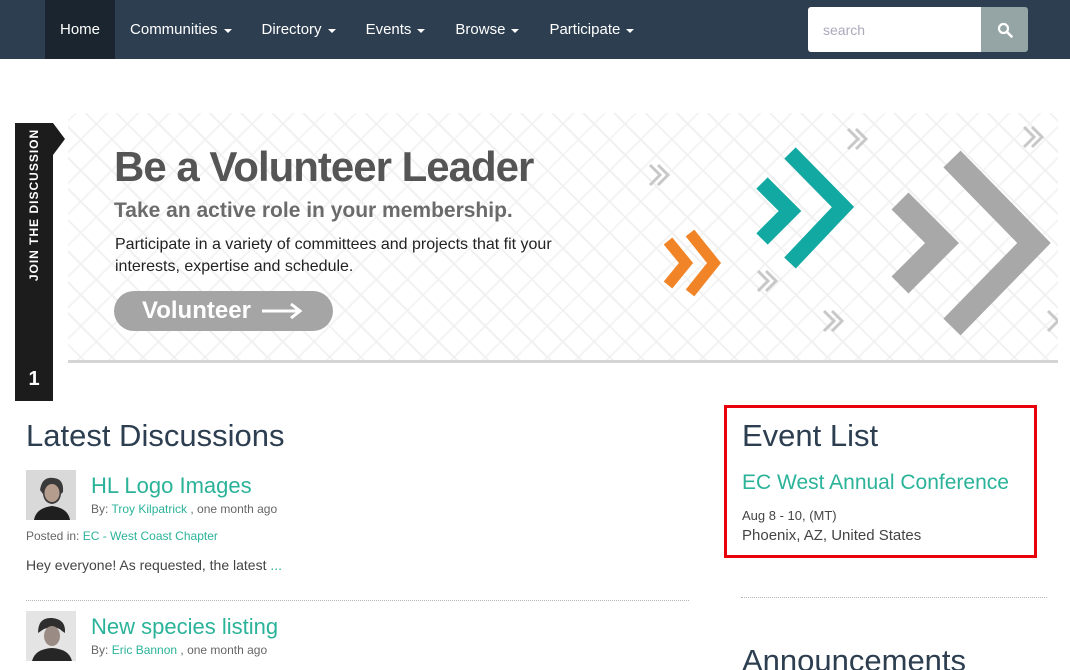 The height and width of the screenshot is (670, 1070). What do you see at coordinates (174, 29) in the screenshot?
I see `nav-communities-label: Communities` at bounding box center [174, 29].